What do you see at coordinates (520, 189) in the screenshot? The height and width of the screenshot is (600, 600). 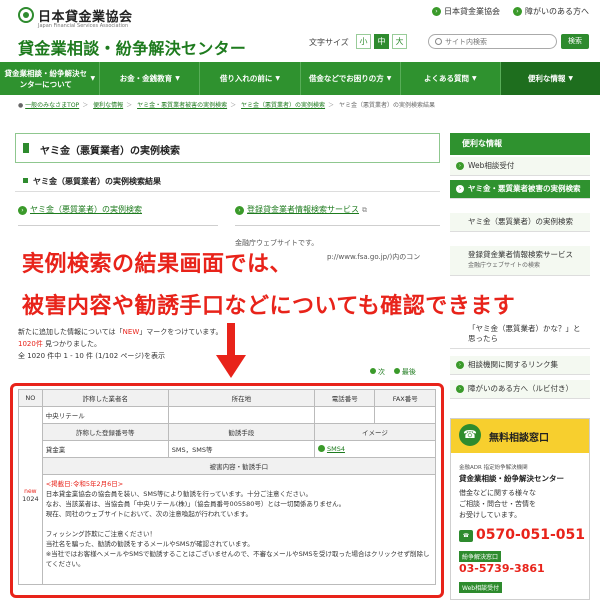 I see `sidebar-item-case-search: › ヤミ金・悪質業者被害の実例検索` at bounding box center [520, 189].